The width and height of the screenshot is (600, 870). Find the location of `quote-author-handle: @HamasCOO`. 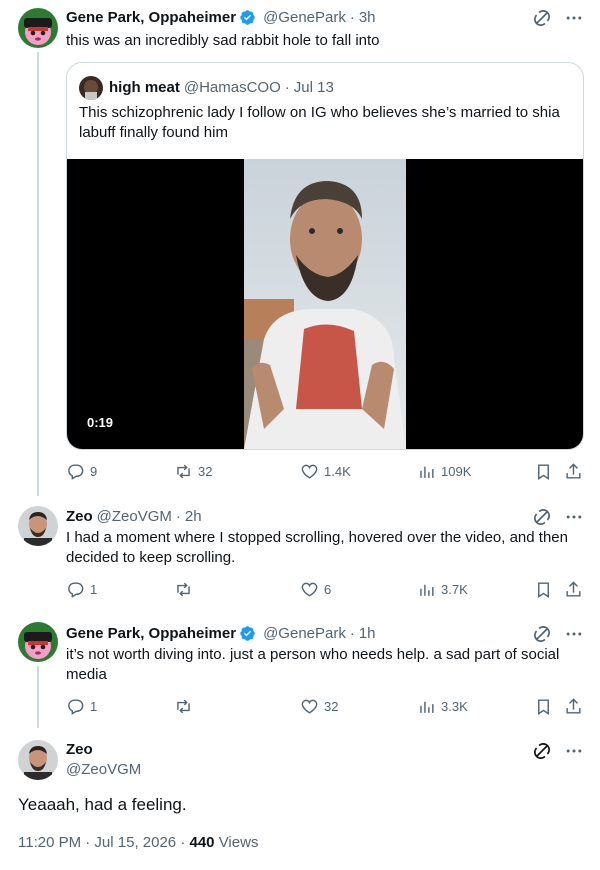

quote-author-handle: @HamasCOO is located at coordinates (232, 87).